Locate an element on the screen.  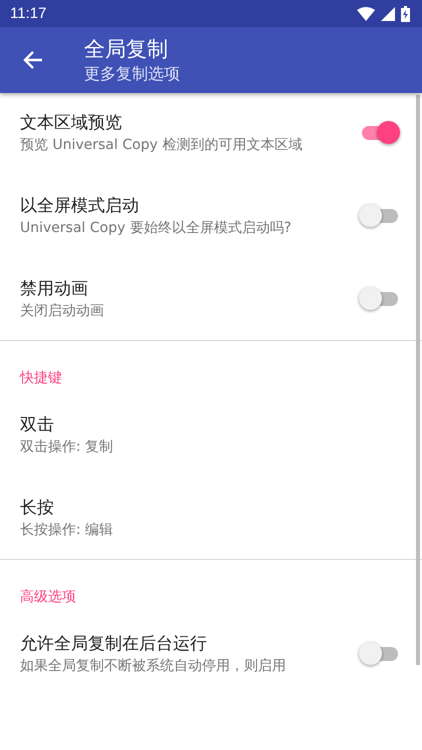
setting-summary: 预览 Universal Copy 检测到的可用文本区域 is located at coordinates (162, 145).